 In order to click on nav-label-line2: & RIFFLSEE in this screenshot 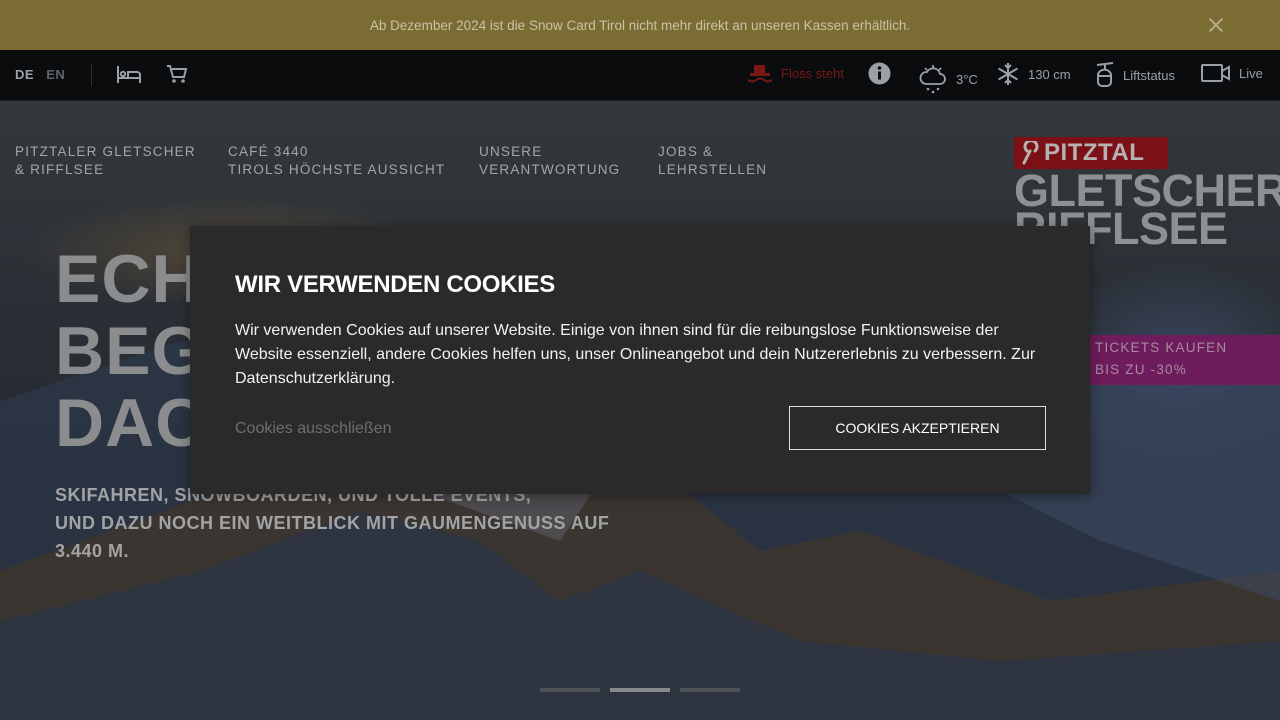, I will do `click(60, 169)`.